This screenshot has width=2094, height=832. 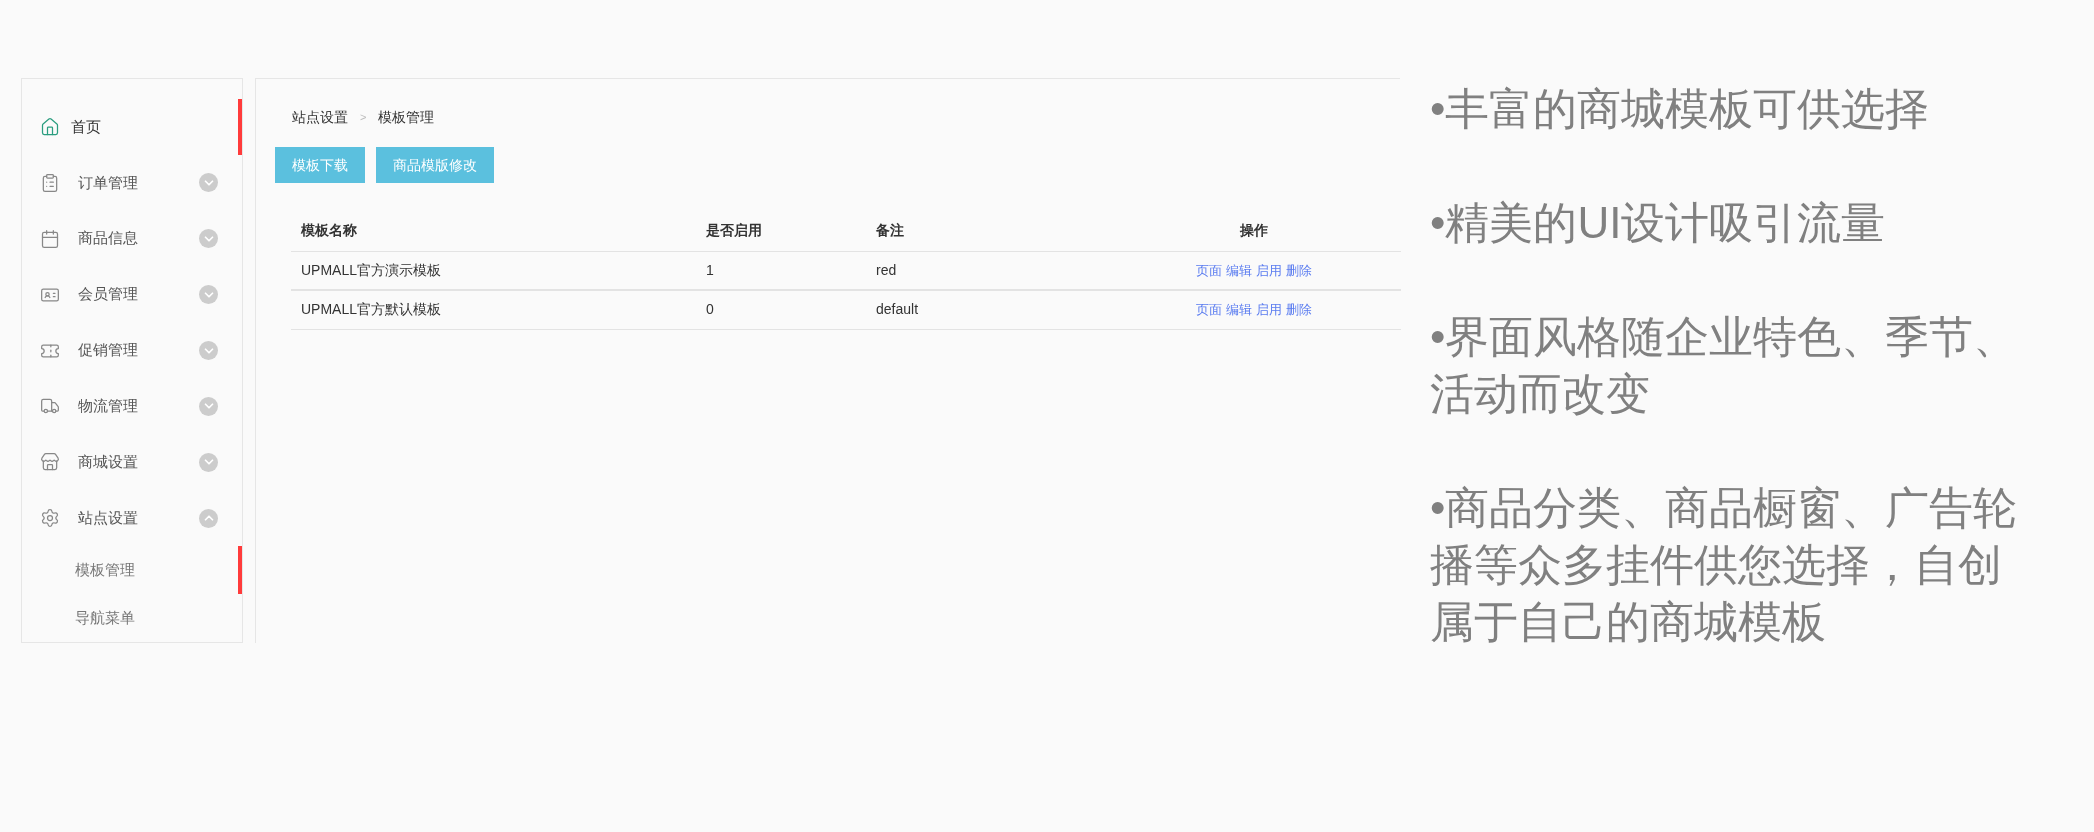 I want to click on table-cell: 0, so click(x=781, y=309).